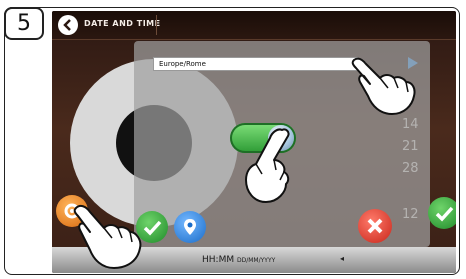 The height and width of the screenshot is (279, 466). What do you see at coordinates (256, 260) in the screenshot?
I see `date-format: DD/MM/YYYY` at bounding box center [256, 260].